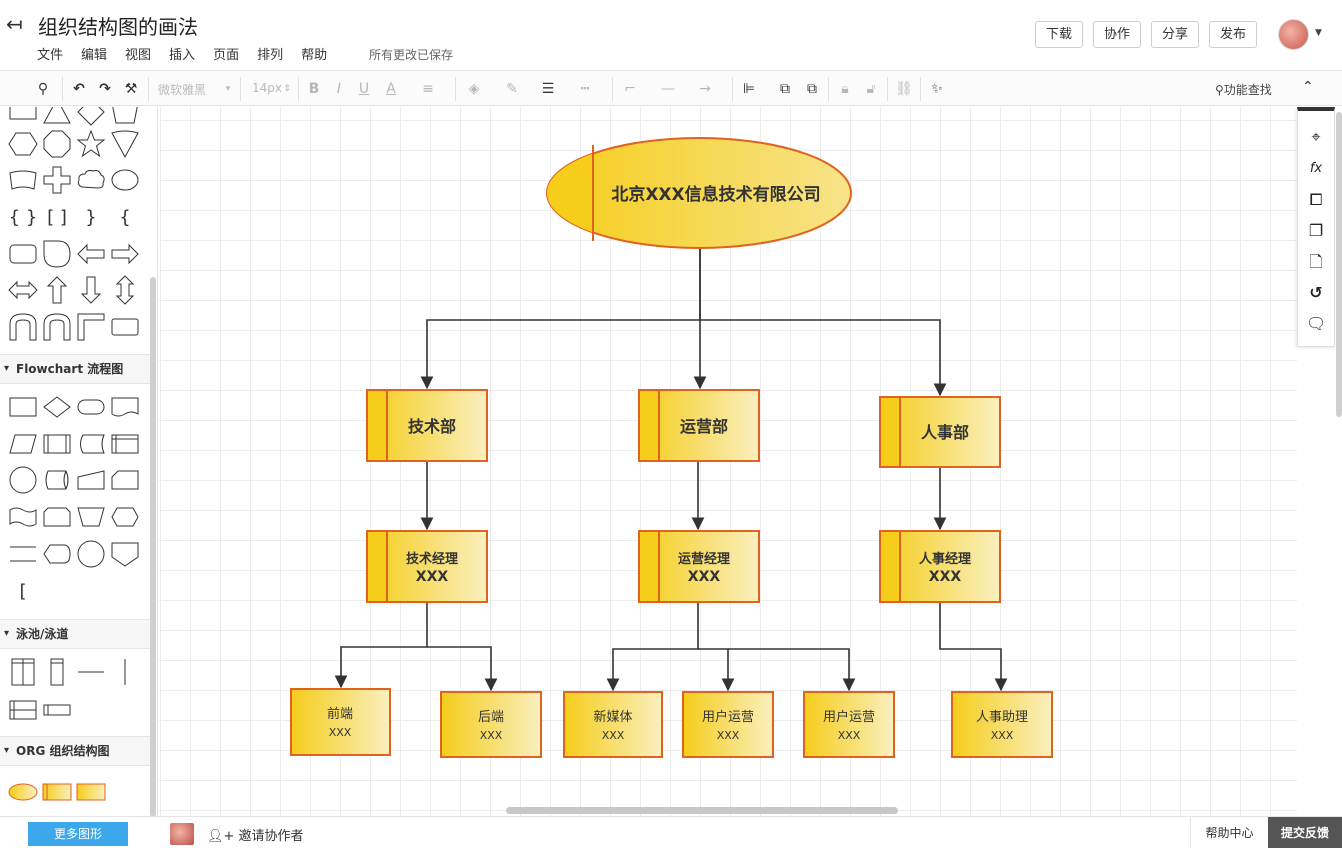  I want to click on staff-node-newmedia: 新媒体 XXX, so click(613, 724).